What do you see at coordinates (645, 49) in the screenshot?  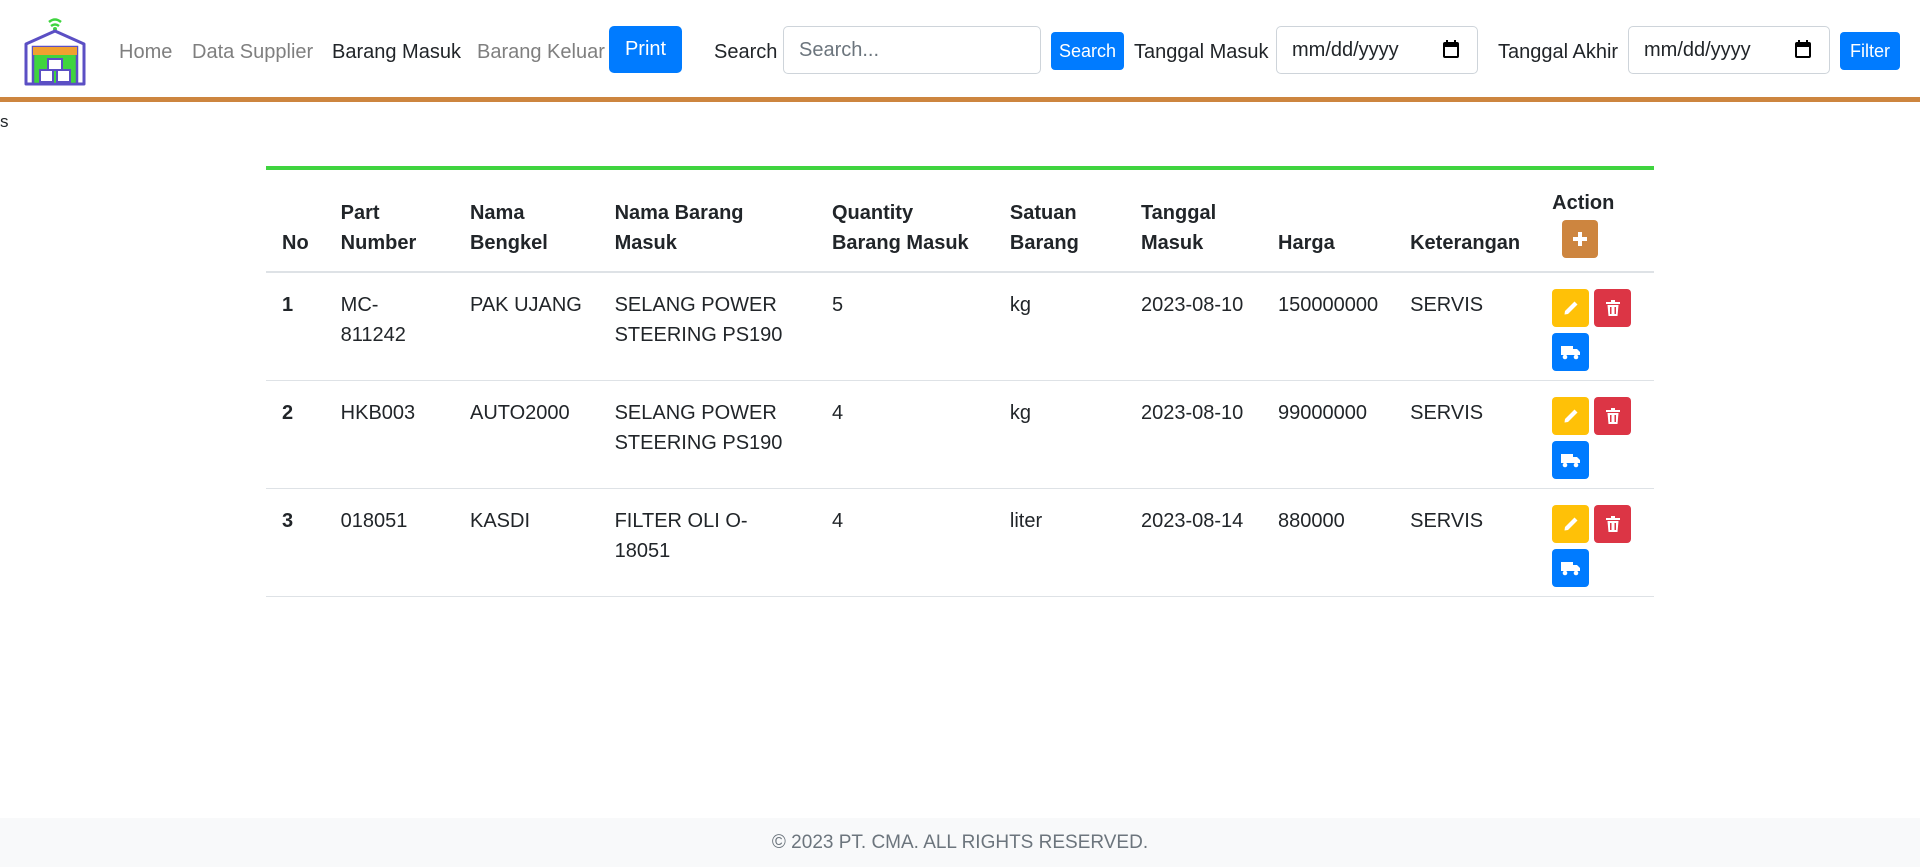 I see `print-button: Print` at bounding box center [645, 49].